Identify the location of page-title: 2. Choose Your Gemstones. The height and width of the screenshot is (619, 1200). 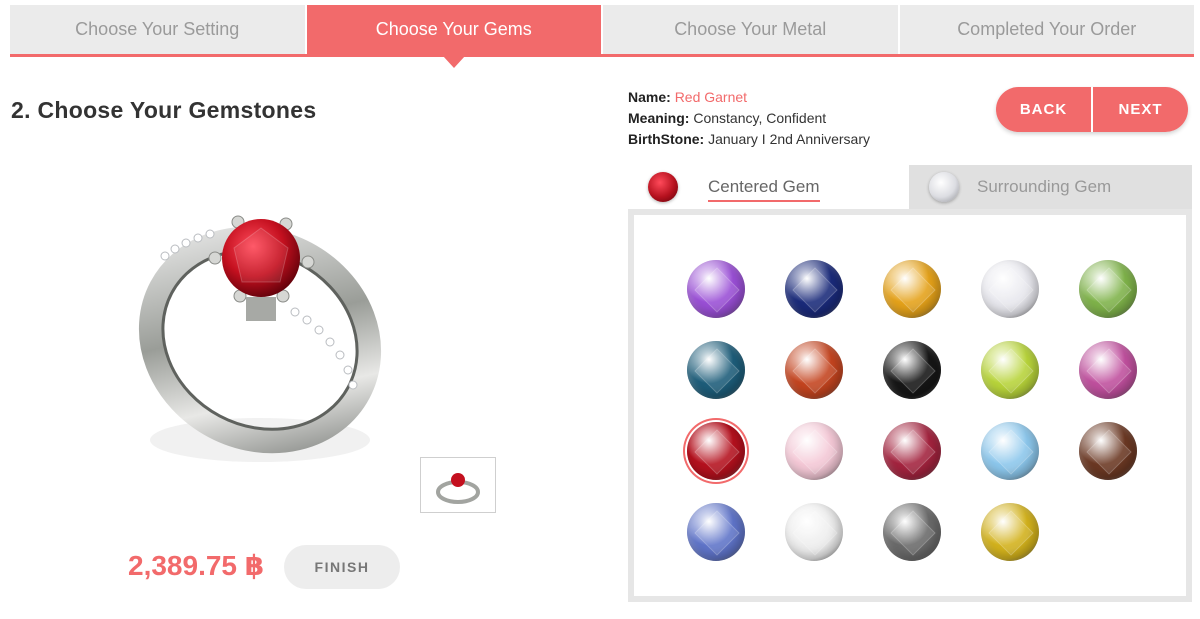
(164, 110).